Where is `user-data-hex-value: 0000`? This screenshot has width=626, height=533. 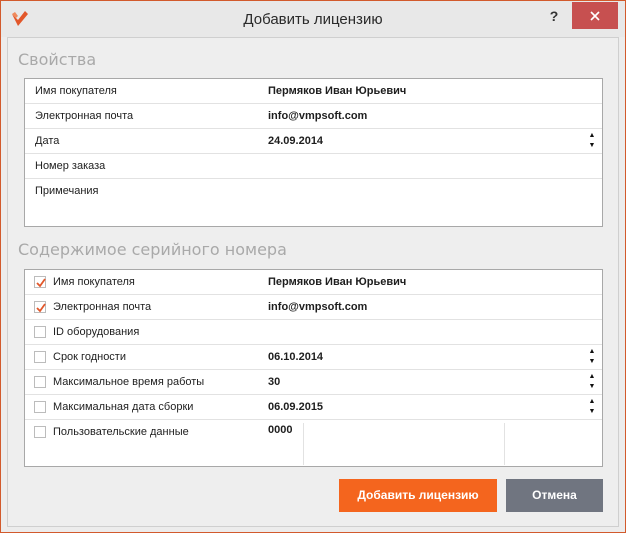 user-data-hex-value: 0000 is located at coordinates (280, 430).